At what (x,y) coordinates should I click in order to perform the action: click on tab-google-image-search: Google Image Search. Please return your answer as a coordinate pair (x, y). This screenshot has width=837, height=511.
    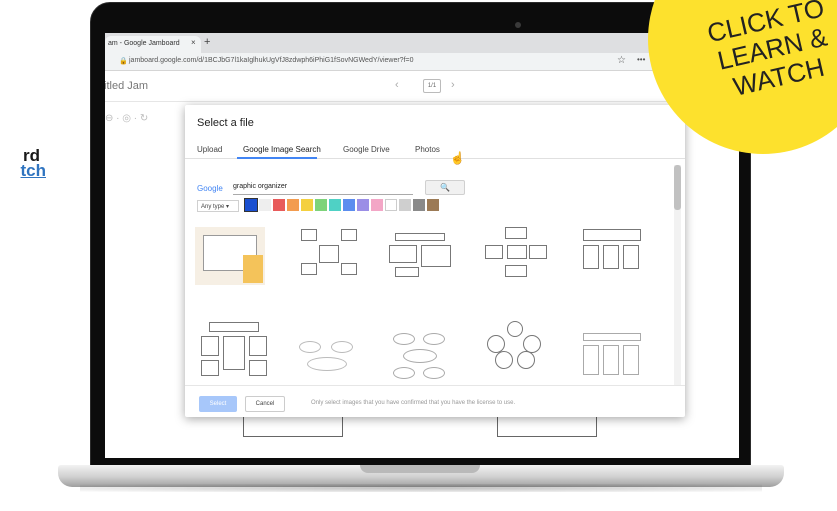
    Looking at the image, I should click on (282, 149).